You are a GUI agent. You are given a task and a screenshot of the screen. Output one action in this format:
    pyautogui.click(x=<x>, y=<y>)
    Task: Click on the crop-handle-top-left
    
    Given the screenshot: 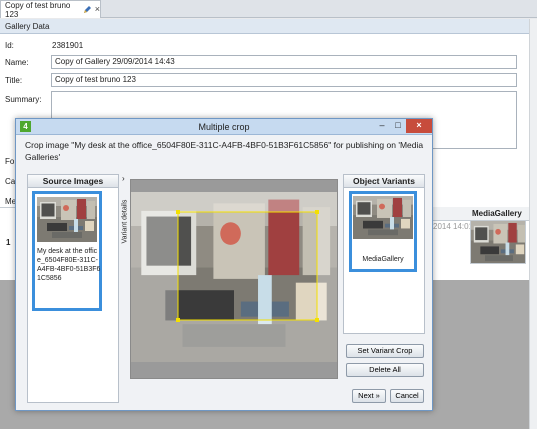 What is the action you would take?
    pyautogui.click(x=178, y=212)
    